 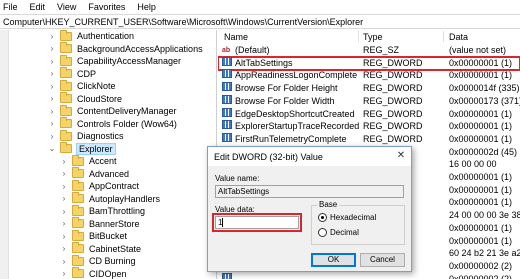 I want to click on value-row: ab (Default) REG_SZ (value not set), so click(x=369, y=50).